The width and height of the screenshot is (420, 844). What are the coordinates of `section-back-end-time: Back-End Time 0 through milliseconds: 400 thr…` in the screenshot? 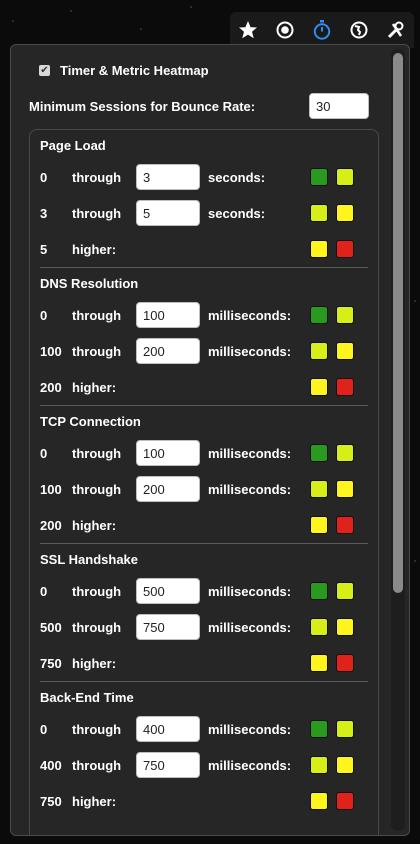 It's located at (204, 750).